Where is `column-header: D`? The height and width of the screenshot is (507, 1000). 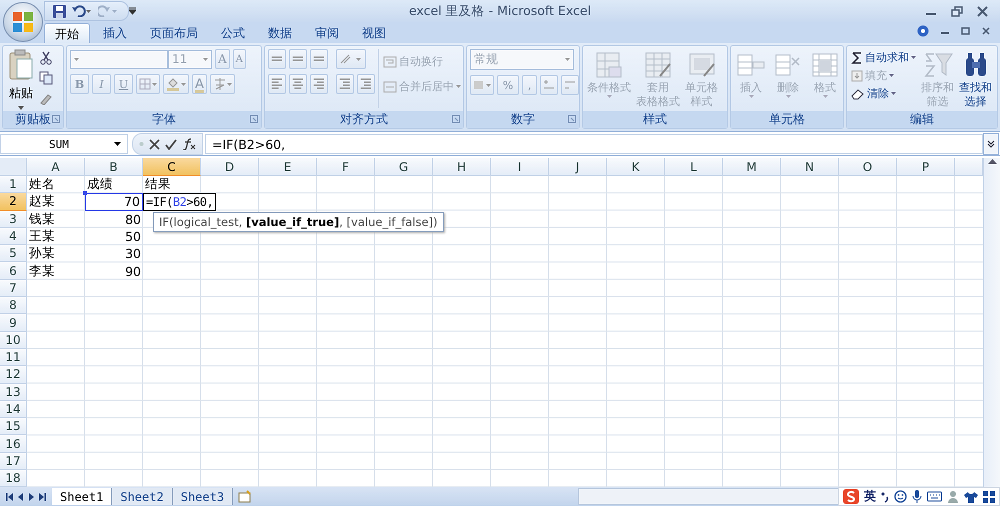 column-header: D is located at coordinates (230, 167).